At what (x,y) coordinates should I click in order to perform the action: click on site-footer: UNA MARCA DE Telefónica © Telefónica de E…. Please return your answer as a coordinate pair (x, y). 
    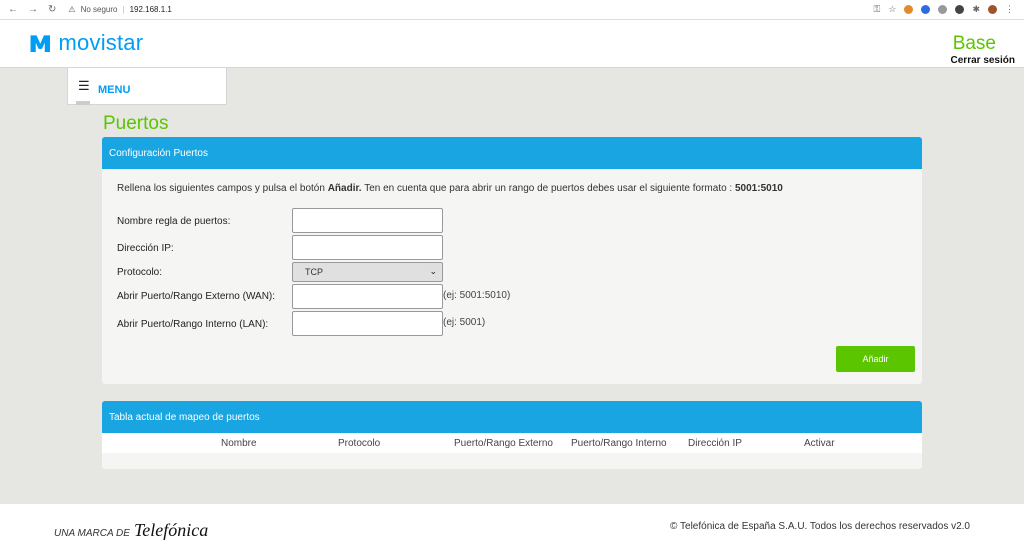
    Looking at the image, I should click on (512, 524).